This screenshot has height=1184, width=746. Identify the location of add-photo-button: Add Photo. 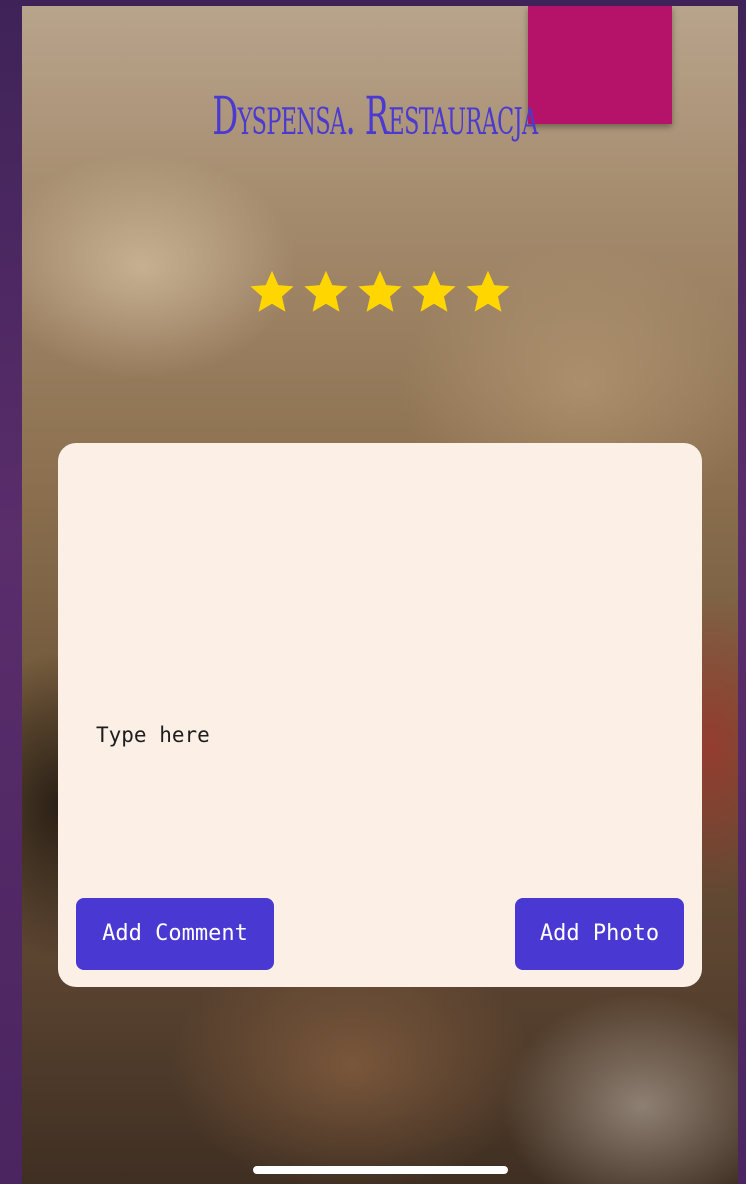
(599, 934).